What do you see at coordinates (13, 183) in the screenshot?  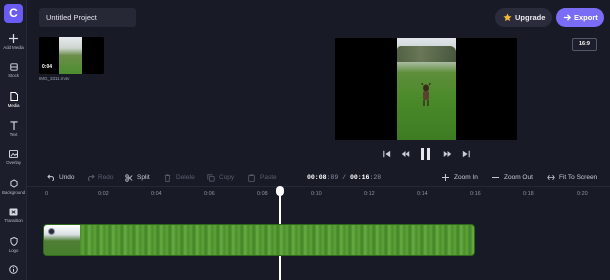 I see `background-icon` at bounding box center [13, 183].